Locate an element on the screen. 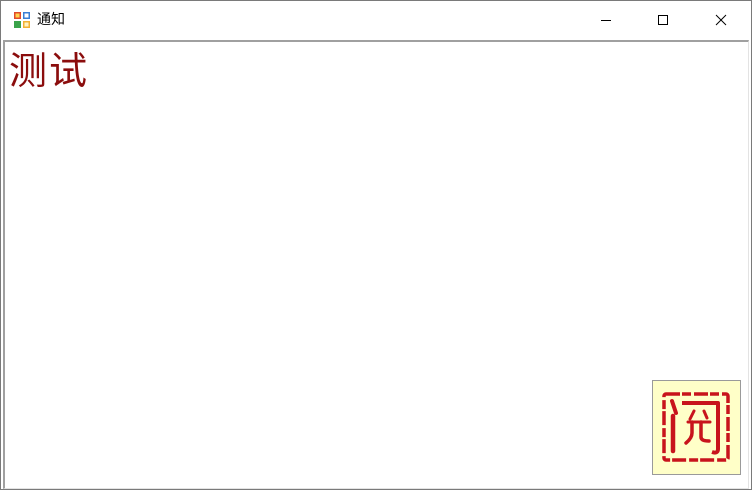 Image resolution: width=752 pixels, height=490 pixels. maximize-button is located at coordinates (663, 20).